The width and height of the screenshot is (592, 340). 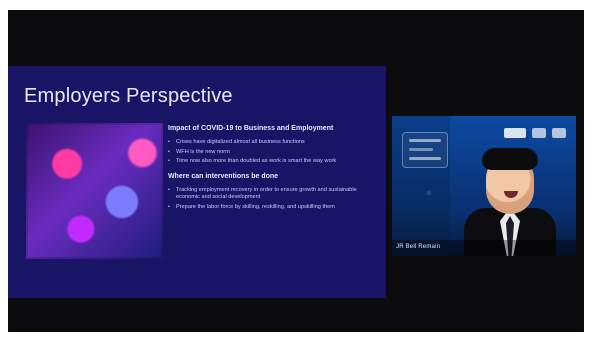 I want to click on speaker-hair, so click(x=510, y=159).